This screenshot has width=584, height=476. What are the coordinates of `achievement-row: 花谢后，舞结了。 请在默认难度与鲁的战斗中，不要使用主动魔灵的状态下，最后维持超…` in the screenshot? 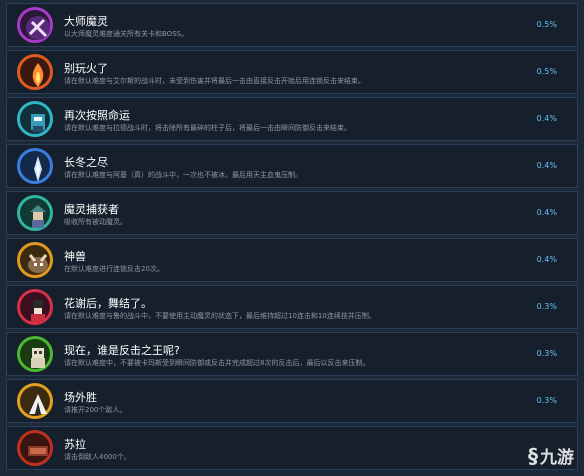 It's located at (292, 307).